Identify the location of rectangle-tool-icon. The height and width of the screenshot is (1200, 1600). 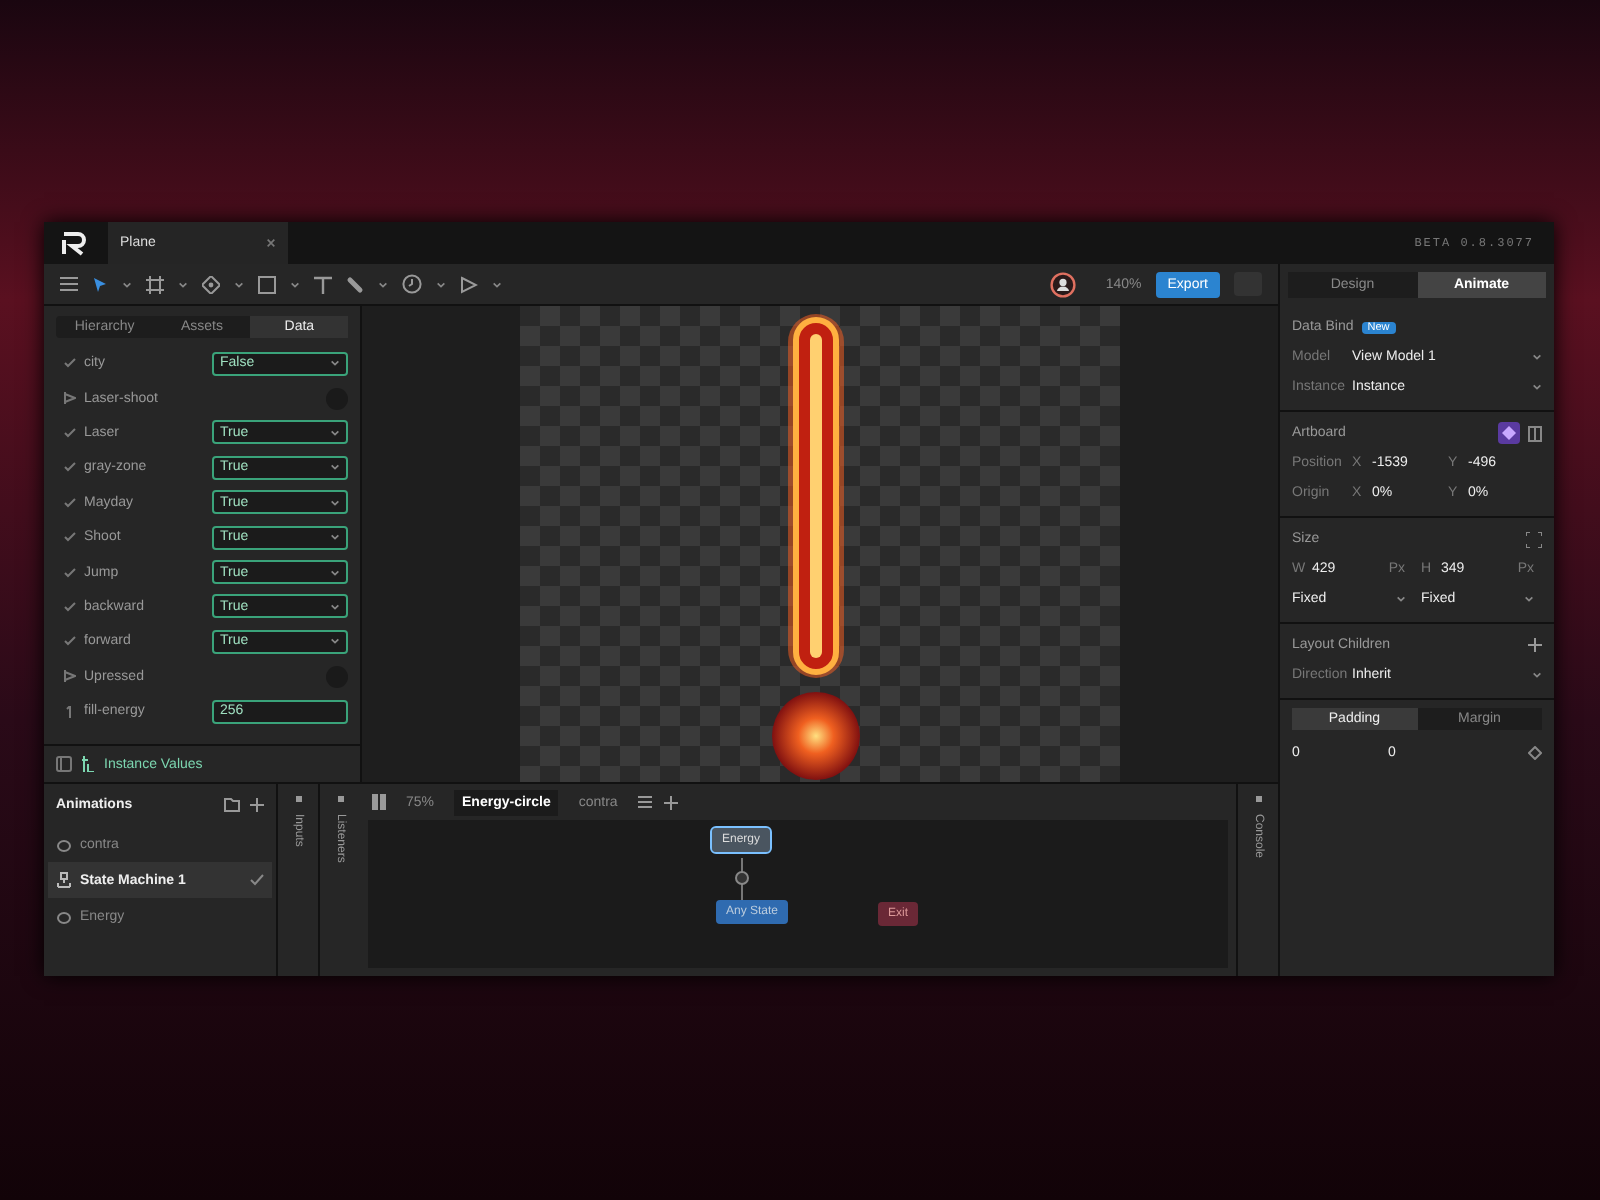
(267, 284).